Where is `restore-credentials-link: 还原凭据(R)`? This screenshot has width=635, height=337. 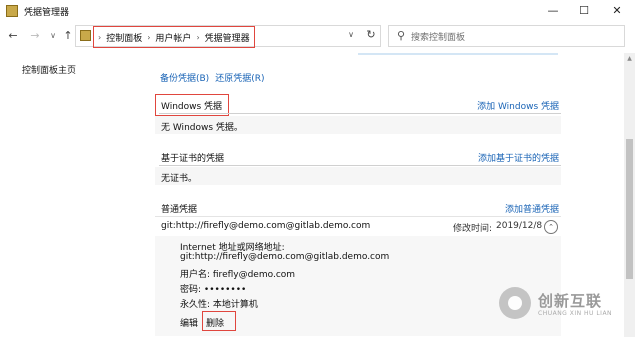 restore-credentials-link: 还原凭据(R) is located at coordinates (239, 77).